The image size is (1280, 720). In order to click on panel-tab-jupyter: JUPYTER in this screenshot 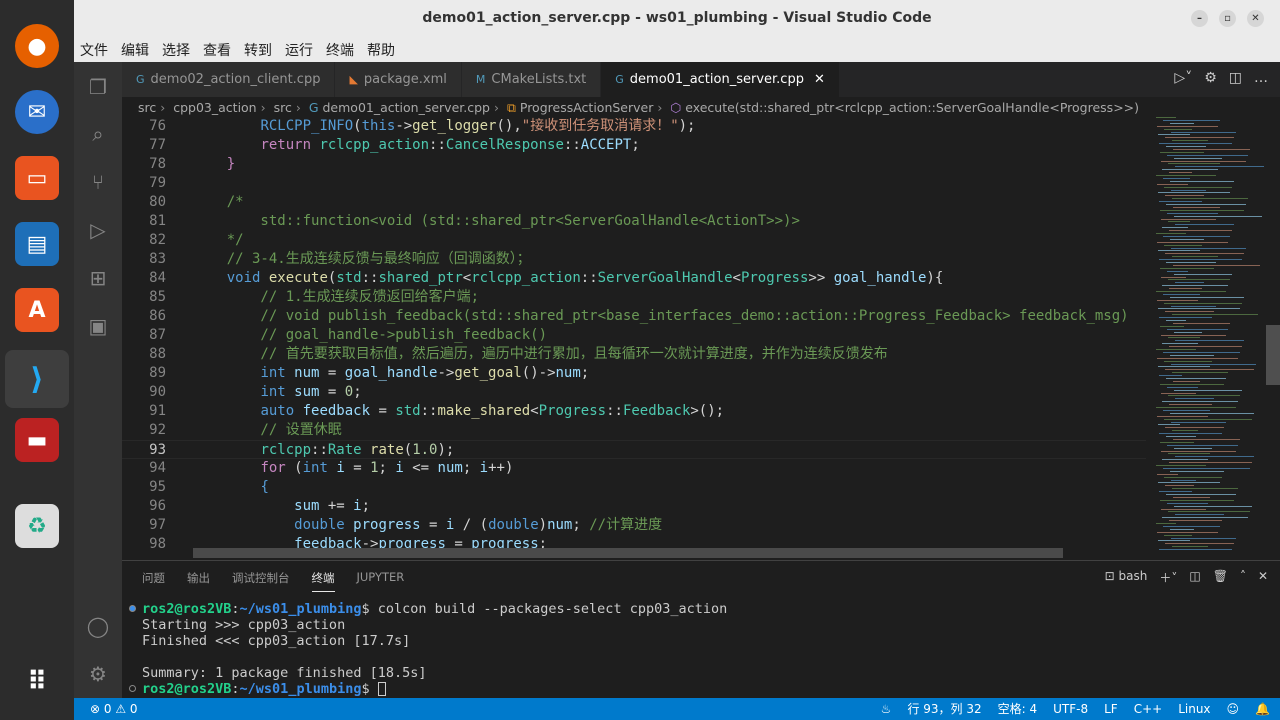, I will do `click(381, 581)`.